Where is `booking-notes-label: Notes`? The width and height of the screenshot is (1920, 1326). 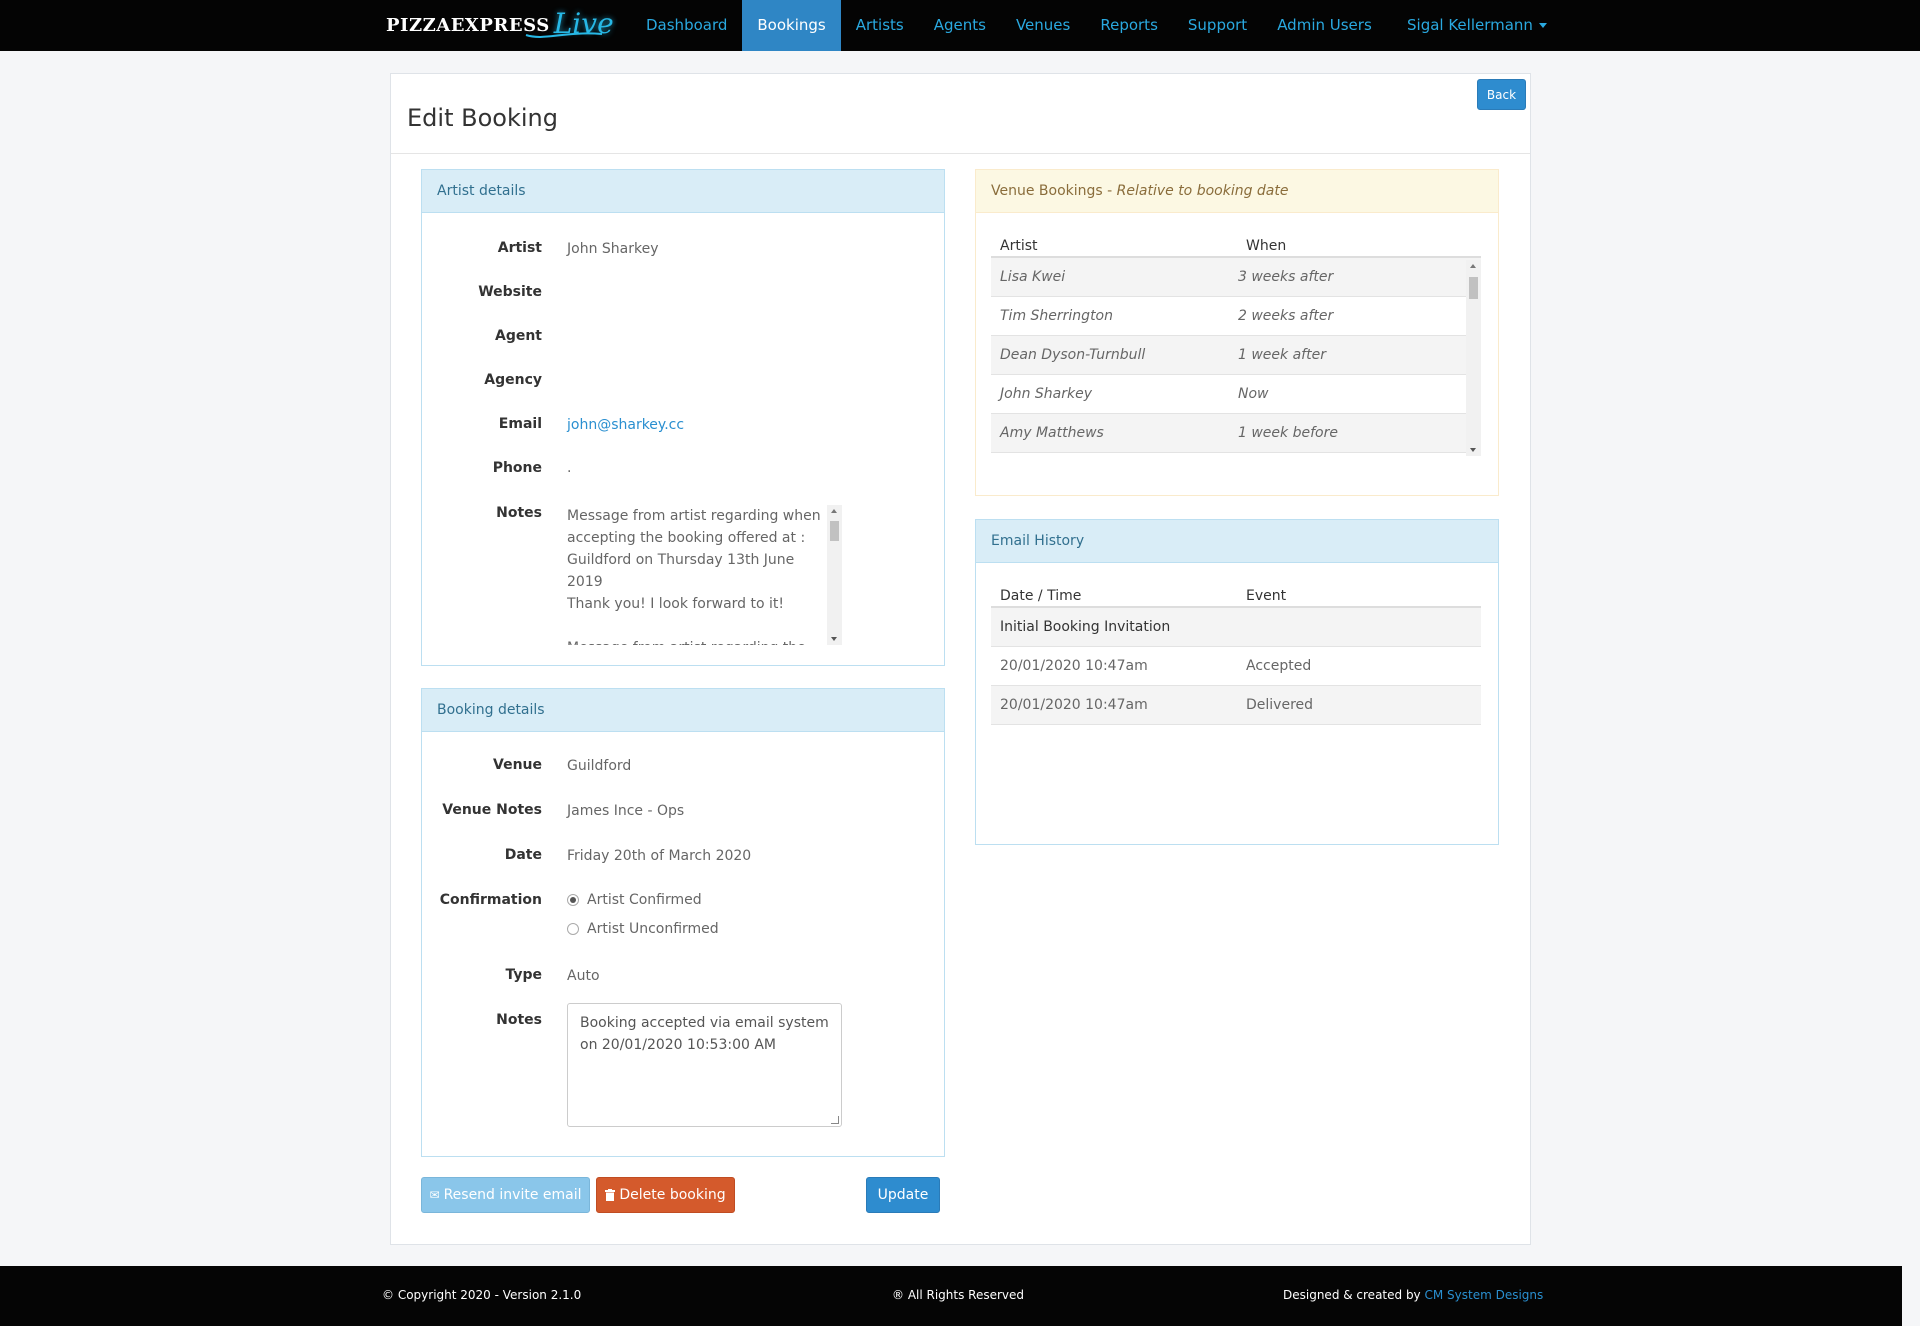 booking-notes-label: Notes is located at coordinates (519, 1020).